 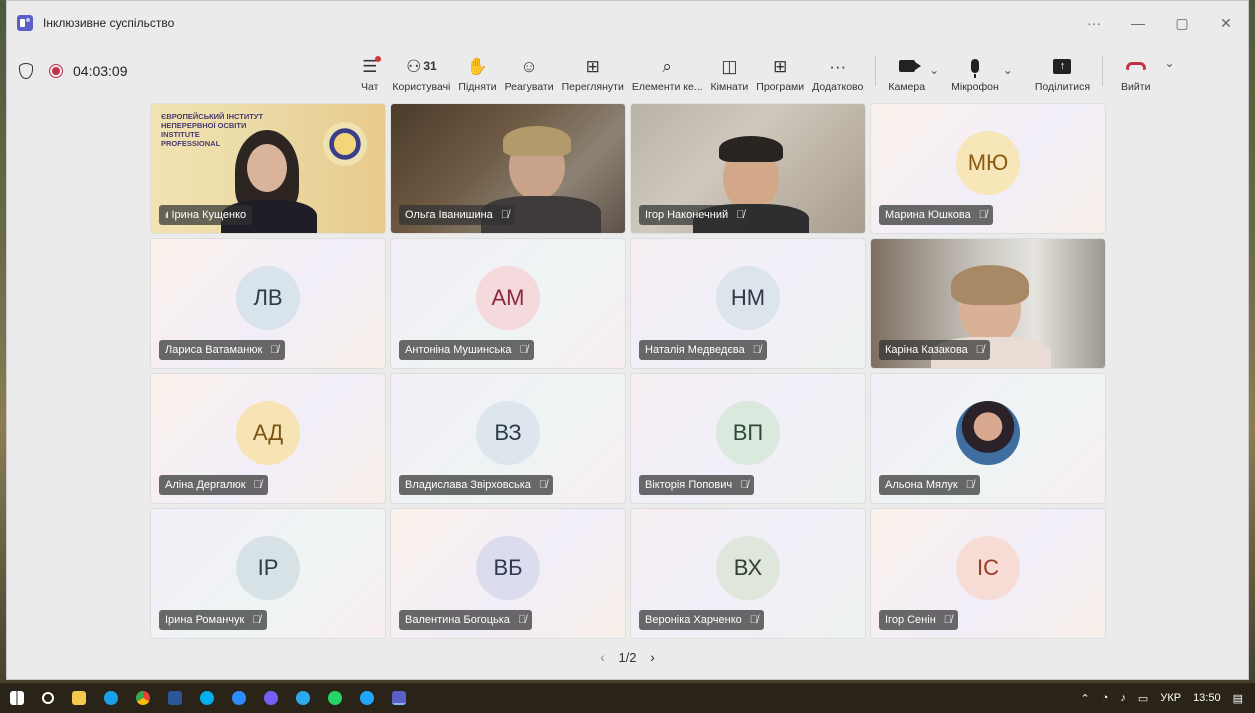 I want to click on chrome-icon, so click(x=143, y=698).